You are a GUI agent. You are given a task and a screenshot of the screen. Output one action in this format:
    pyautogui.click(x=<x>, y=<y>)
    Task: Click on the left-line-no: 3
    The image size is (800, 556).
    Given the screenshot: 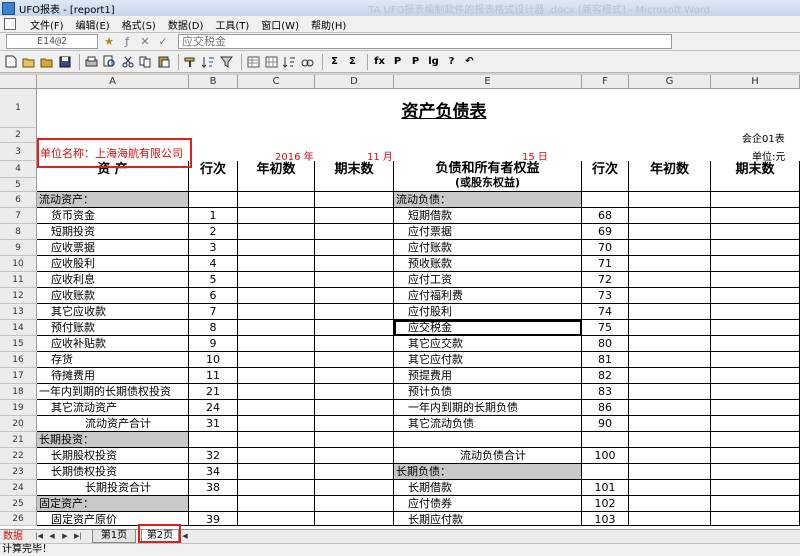 What is the action you would take?
    pyautogui.click(x=213, y=248)
    